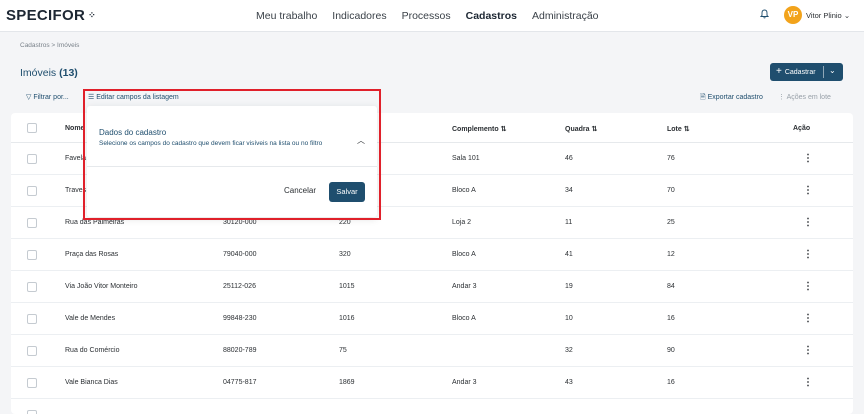 The image size is (864, 414). What do you see at coordinates (32, 128) in the screenshot?
I see `select-all-checkbox` at bounding box center [32, 128].